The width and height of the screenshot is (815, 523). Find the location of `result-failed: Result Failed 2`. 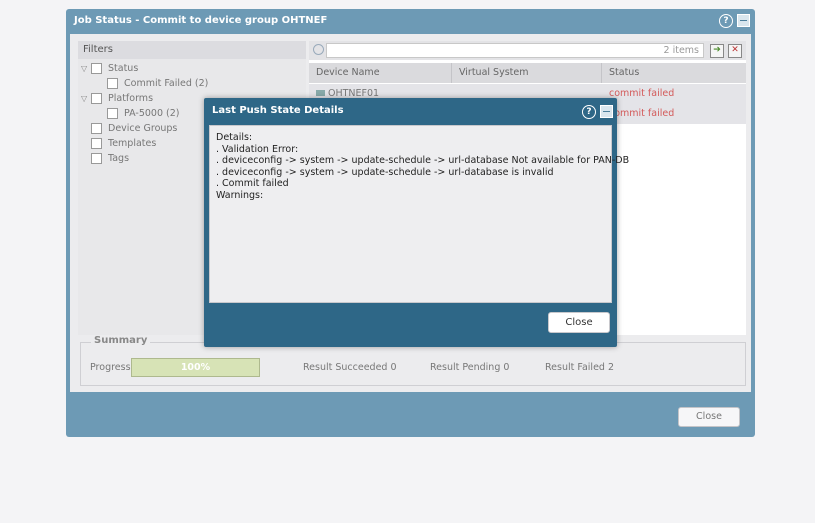

result-failed: Result Failed 2 is located at coordinates (580, 367).